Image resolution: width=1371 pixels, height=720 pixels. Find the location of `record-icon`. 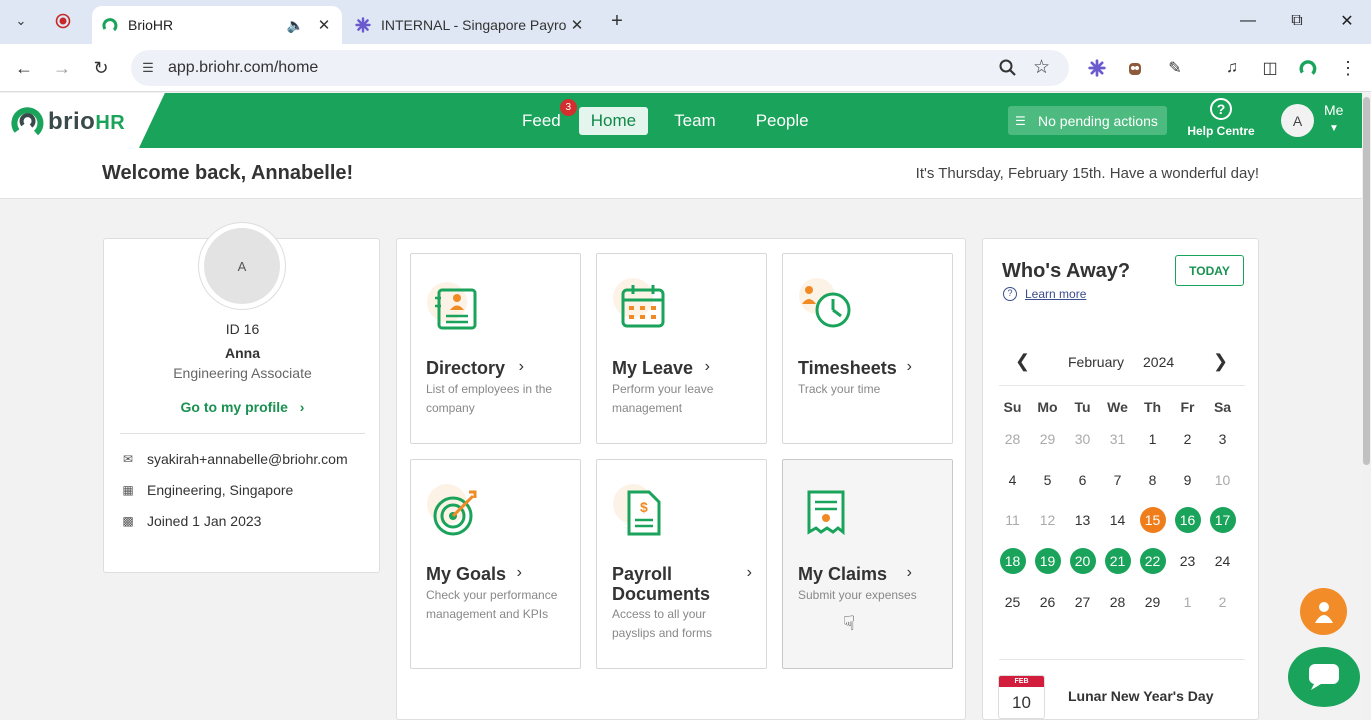

record-icon is located at coordinates (63, 21).